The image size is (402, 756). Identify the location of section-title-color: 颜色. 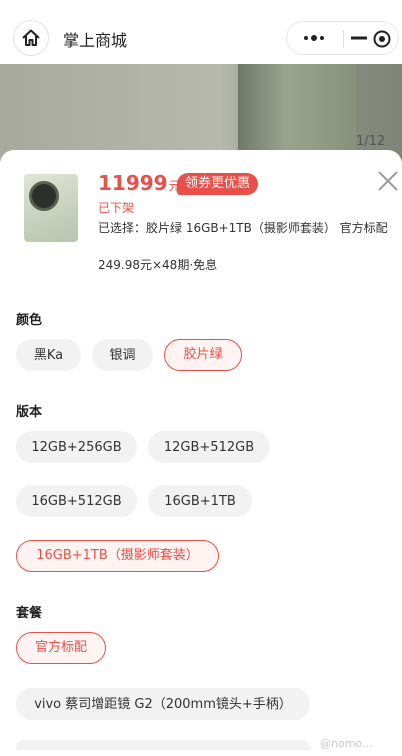
(29, 320).